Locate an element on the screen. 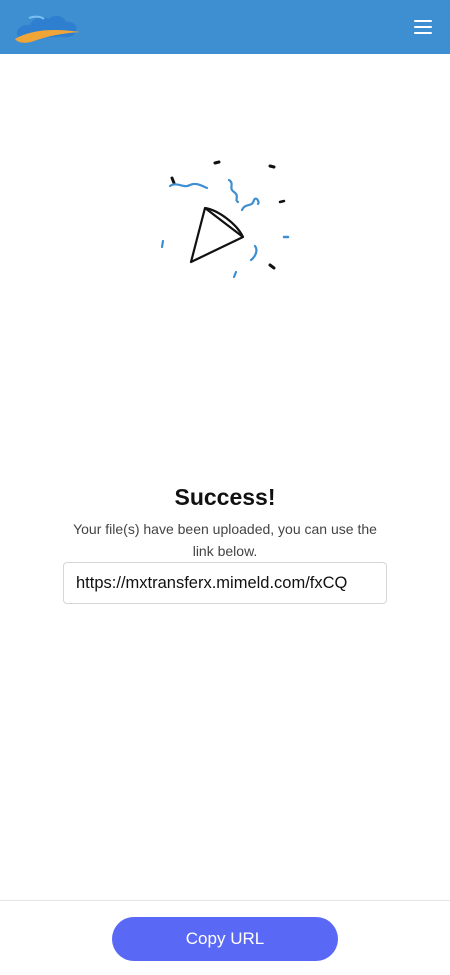  bottom-action-bar: Copy URL is located at coordinates (225, 937).